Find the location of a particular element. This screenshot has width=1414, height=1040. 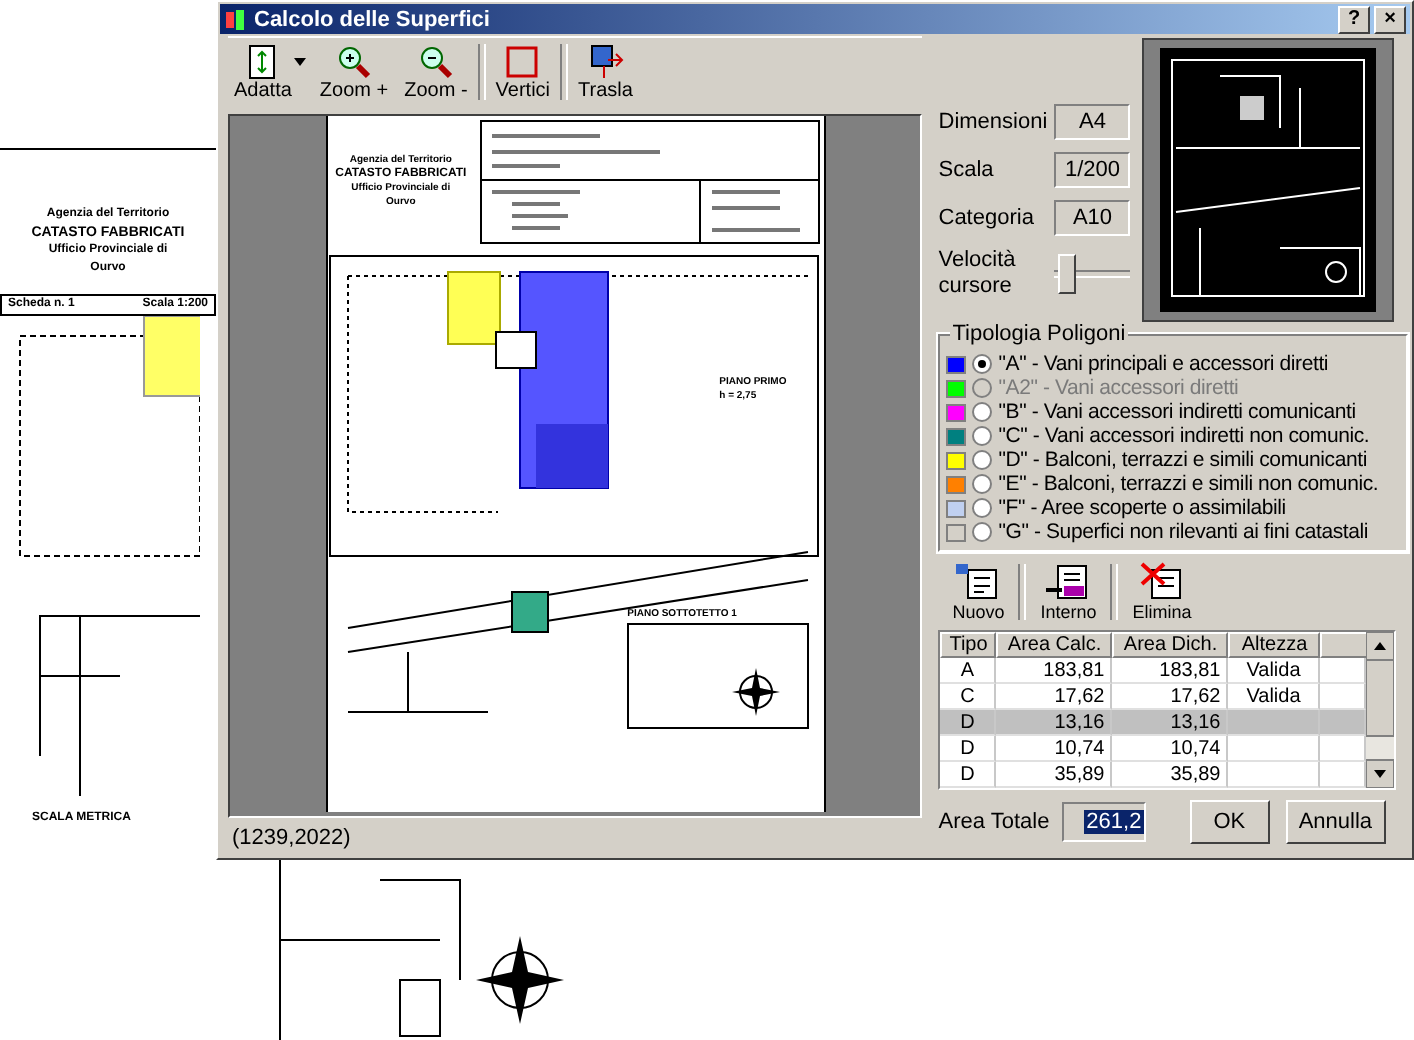

new-document-icon is located at coordinates (978, 582).